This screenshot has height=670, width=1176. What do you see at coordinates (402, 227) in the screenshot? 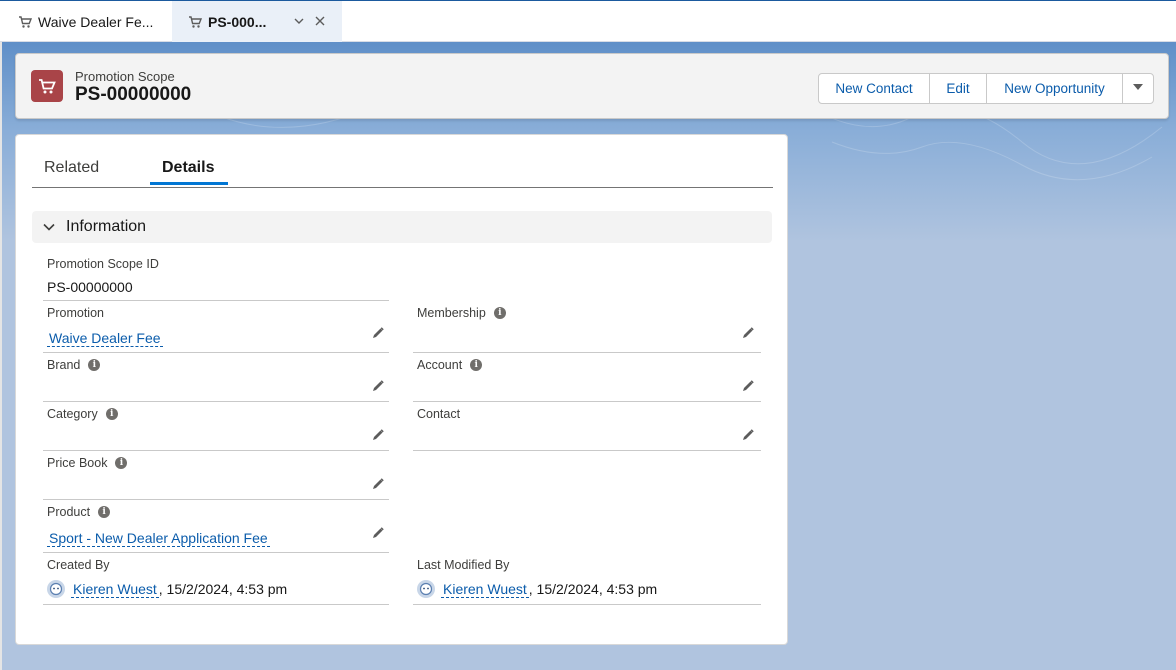
I see `section-header-information: Information` at bounding box center [402, 227].